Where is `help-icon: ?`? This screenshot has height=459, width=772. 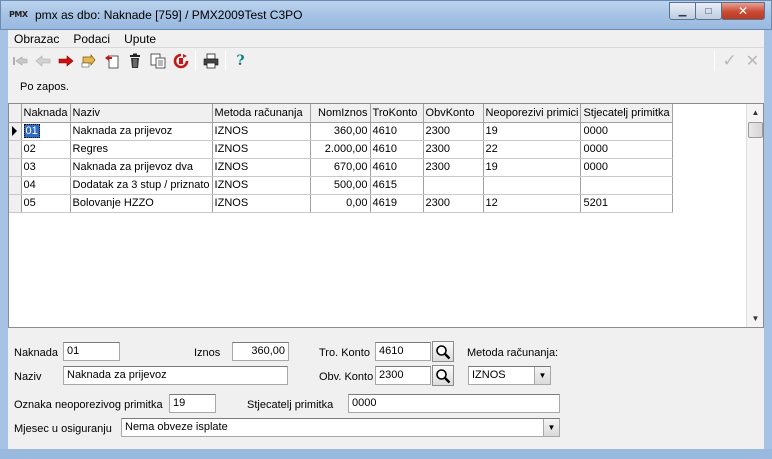
help-icon: ? is located at coordinates (240, 61).